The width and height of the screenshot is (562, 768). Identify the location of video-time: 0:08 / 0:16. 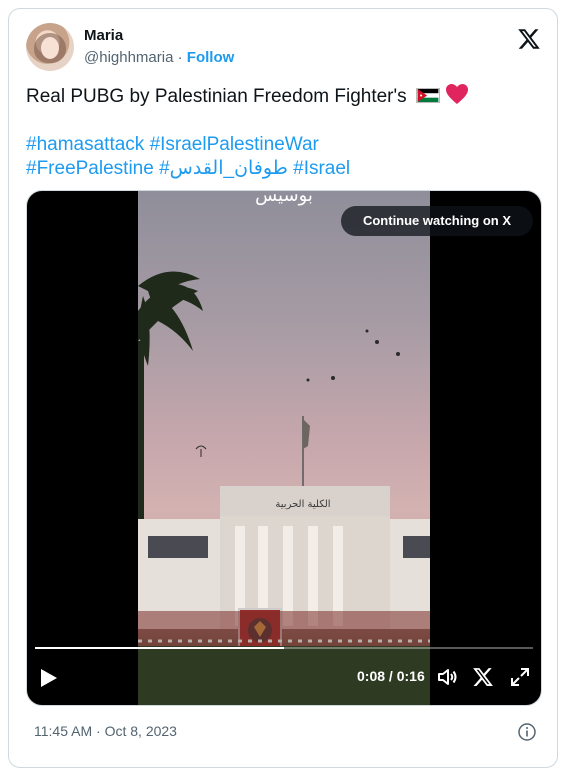
(391, 676).